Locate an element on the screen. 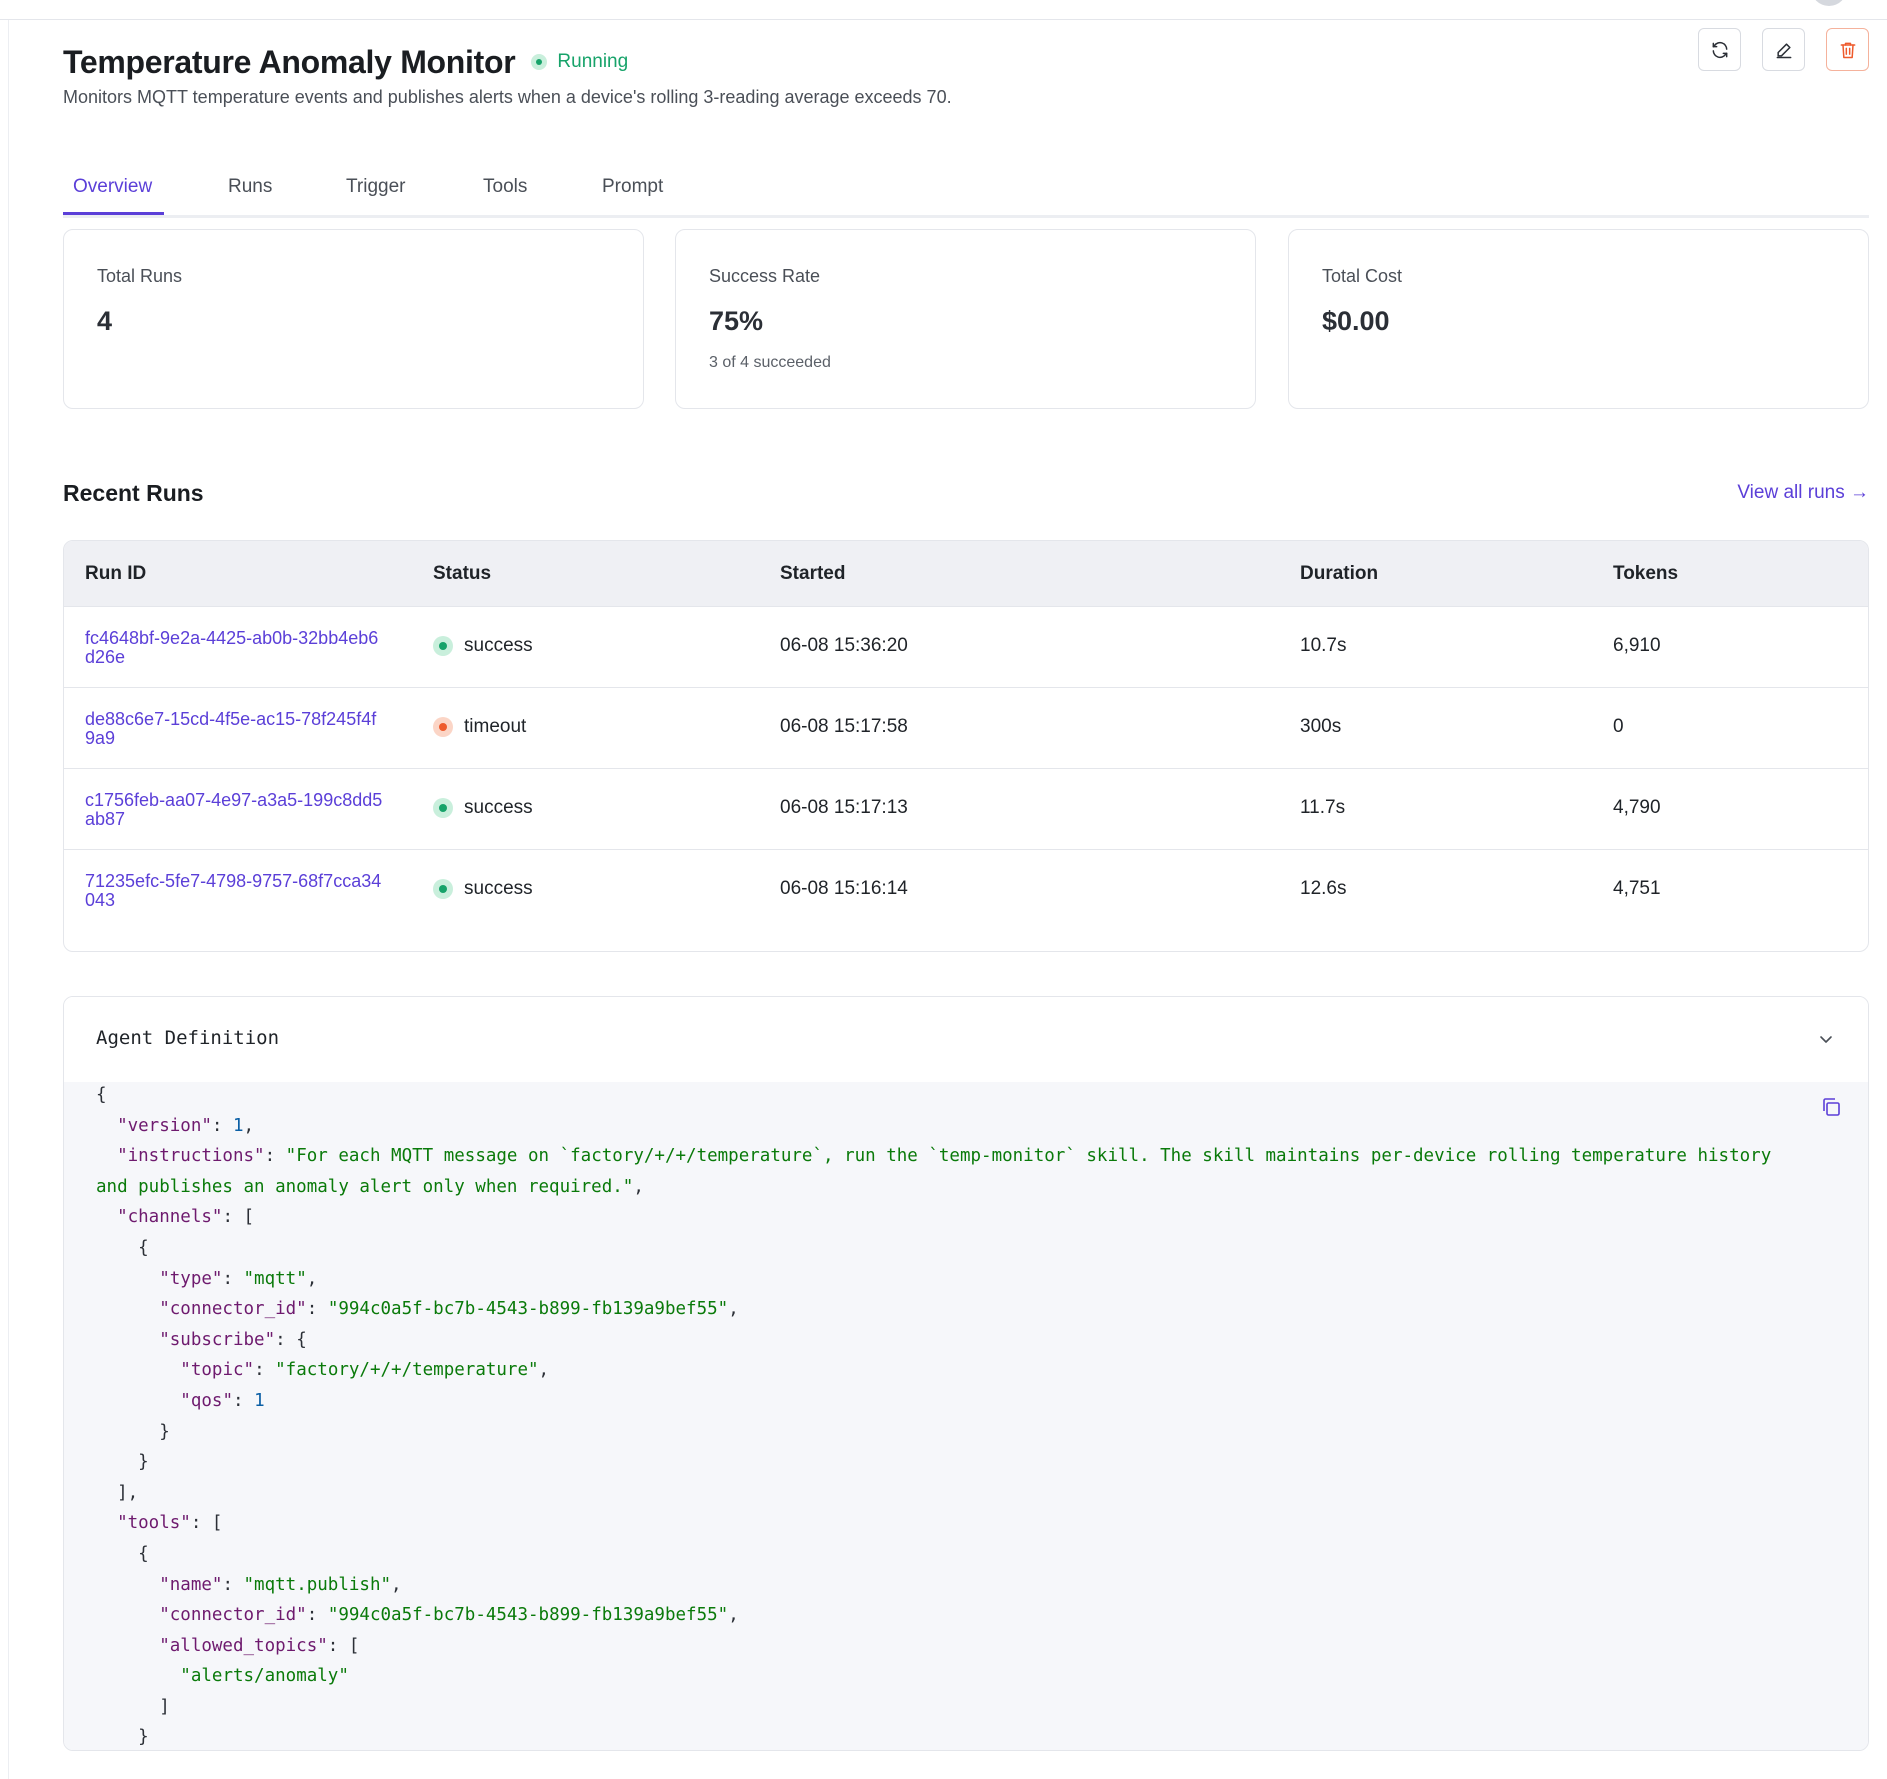 This screenshot has width=1887, height=1779. run-started: 06-08 15:17:13 is located at coordinates (844, 807).